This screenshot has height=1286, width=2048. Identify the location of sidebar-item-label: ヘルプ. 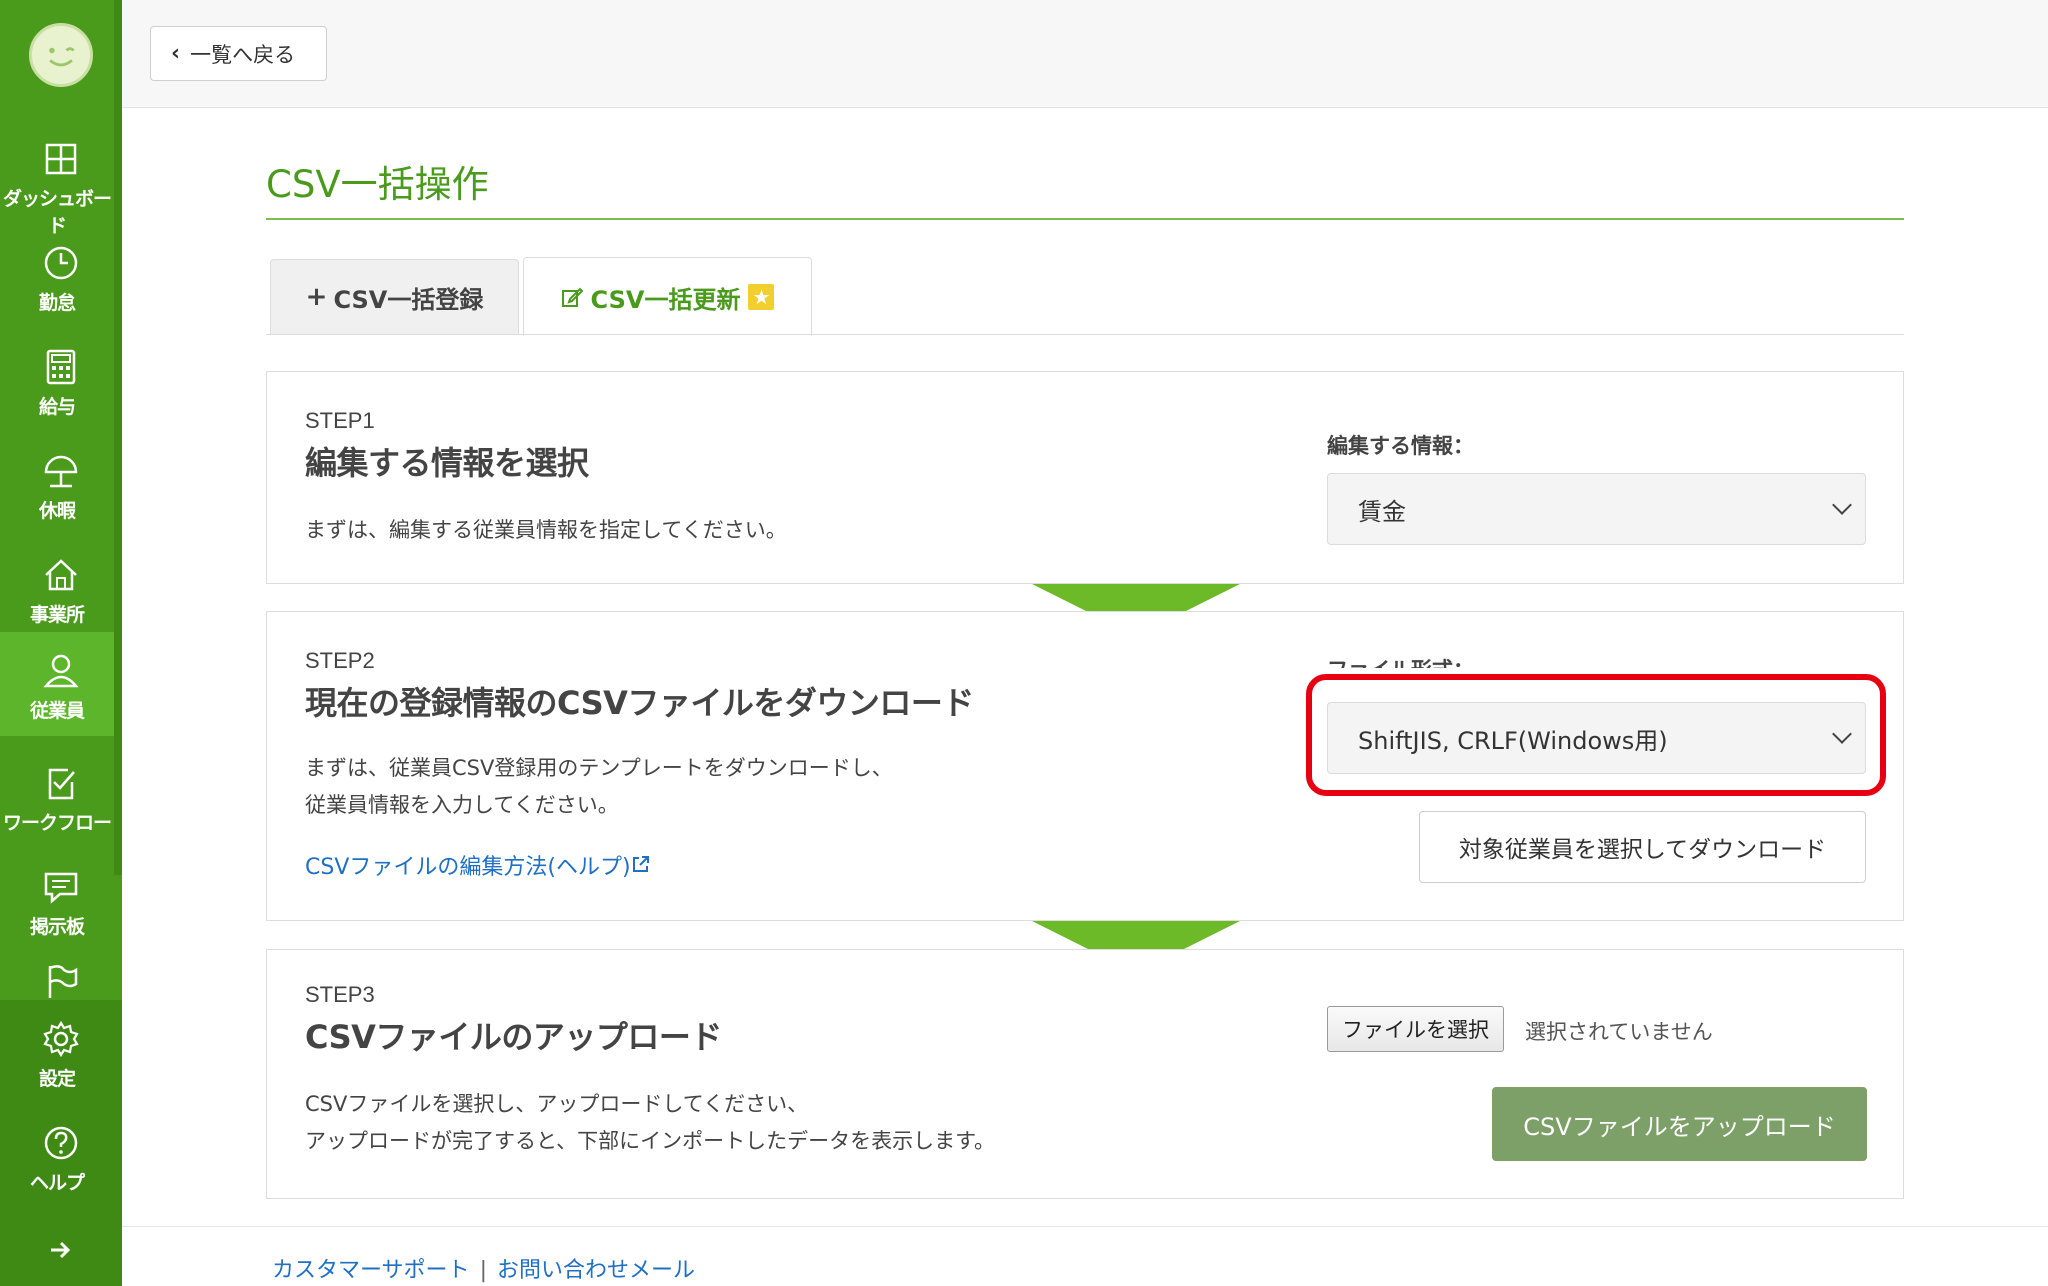
(57, 1183).